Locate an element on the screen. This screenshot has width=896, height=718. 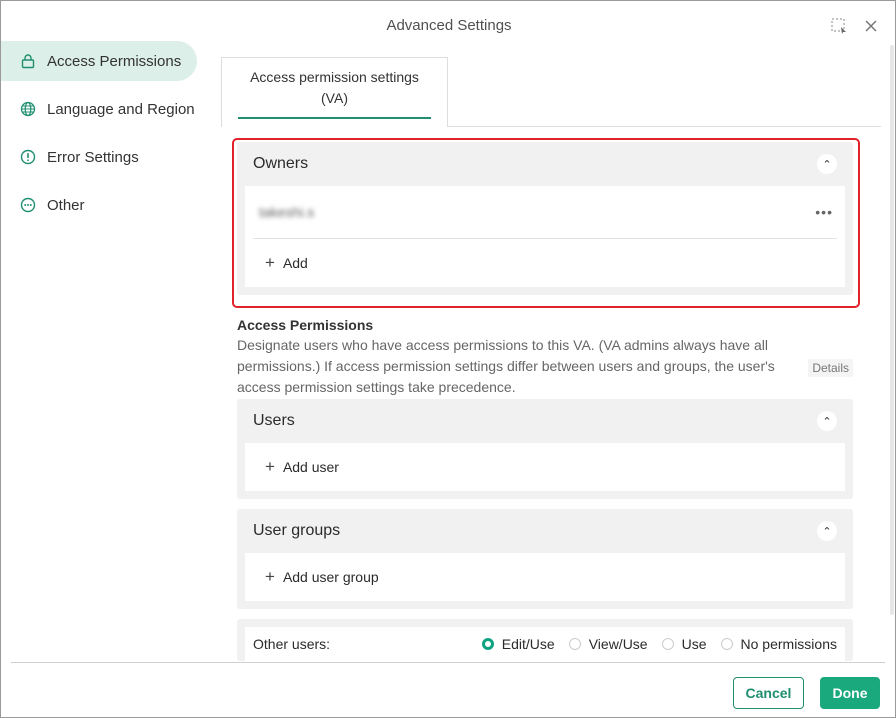
close-icon is located at coordinates (871, 26).